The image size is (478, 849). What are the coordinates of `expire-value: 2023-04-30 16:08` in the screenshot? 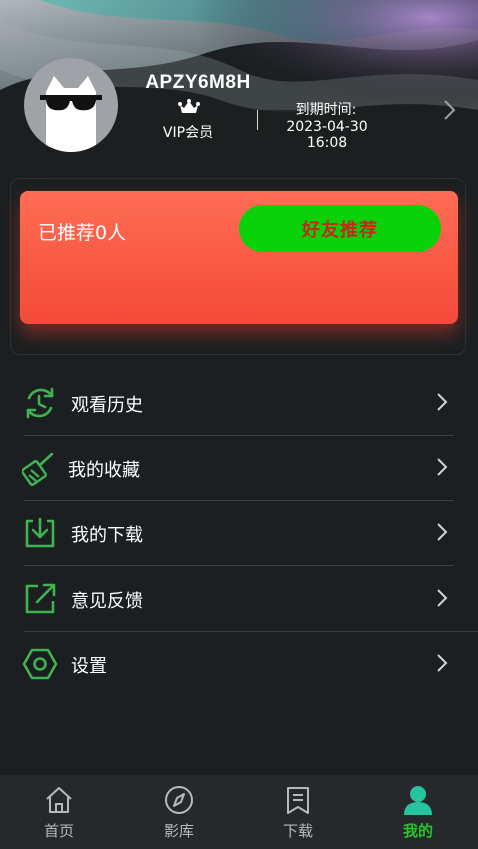 It's located at (327, 135).